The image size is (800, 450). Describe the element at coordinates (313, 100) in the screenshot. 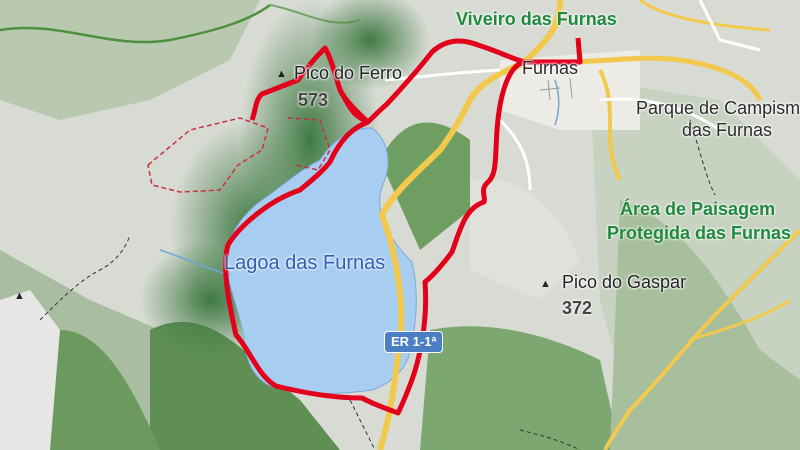

I see `label-pico-ferro-elevation: 573` at that location.